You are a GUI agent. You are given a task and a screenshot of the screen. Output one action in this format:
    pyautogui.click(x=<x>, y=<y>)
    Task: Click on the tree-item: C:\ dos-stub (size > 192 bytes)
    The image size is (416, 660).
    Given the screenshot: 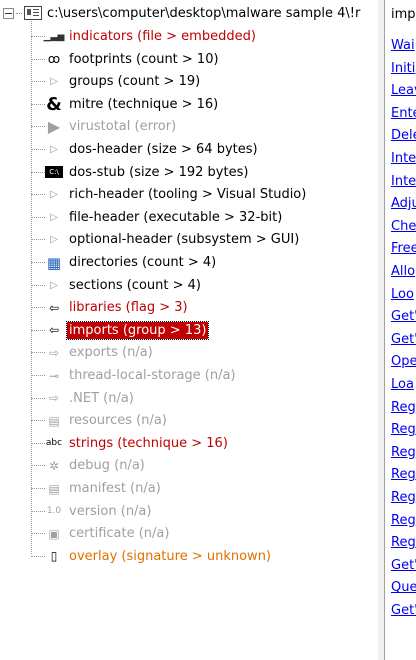 What is the action you would take?
    pyautogui.click(x=140, y=172)
    